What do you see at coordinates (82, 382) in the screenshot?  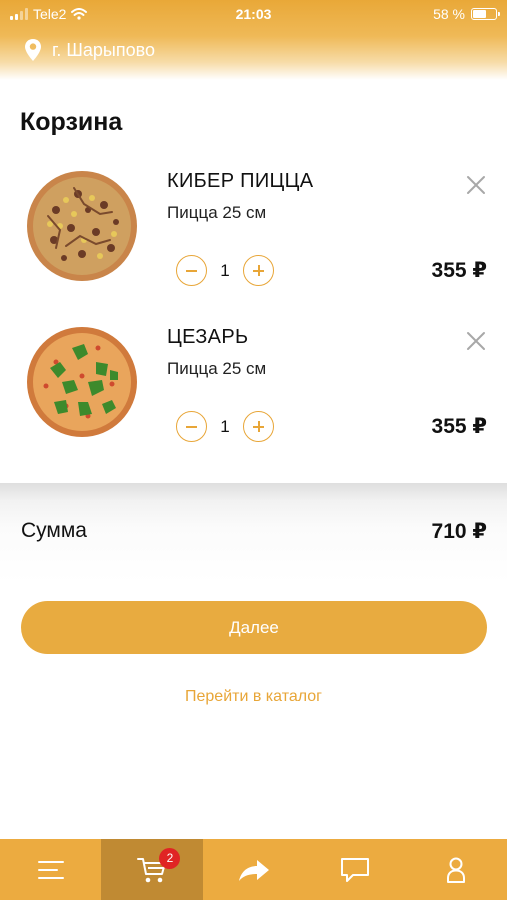 I see `pizza-caesar-image` at bounding box center [82, 382].